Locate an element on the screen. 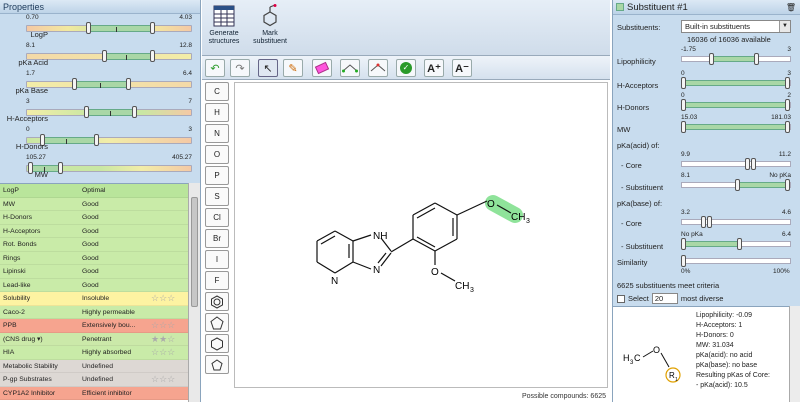  draw-tool: ✎ is located at coordinates (293, 68).